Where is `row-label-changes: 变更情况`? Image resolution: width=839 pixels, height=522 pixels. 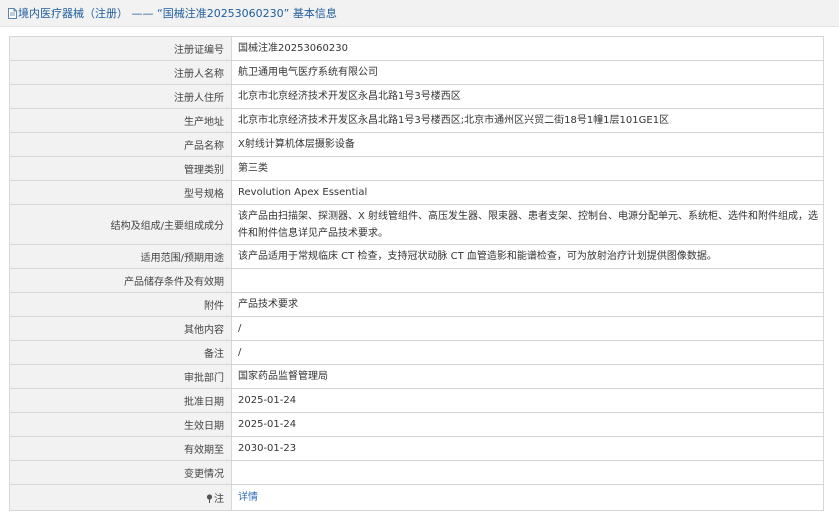 row-label-changes: 变更情况 is located at coordinates (120, 472).